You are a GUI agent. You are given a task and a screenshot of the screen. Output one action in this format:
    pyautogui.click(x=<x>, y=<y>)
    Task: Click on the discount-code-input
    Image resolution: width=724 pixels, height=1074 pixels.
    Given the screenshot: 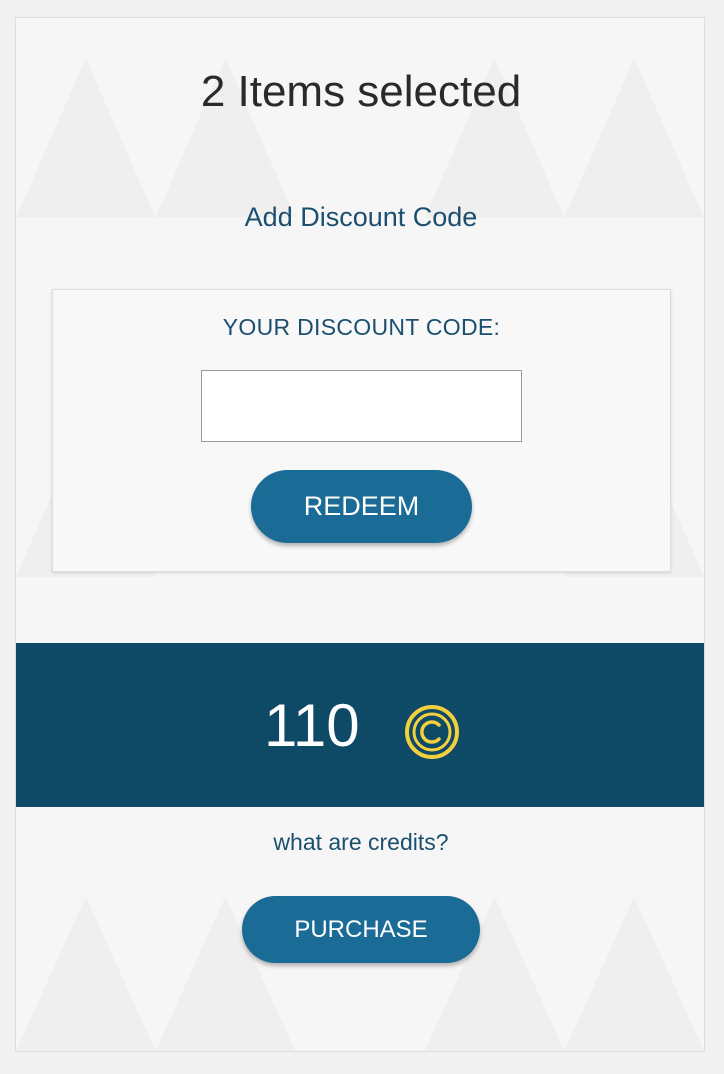 What is the action you would take?
    pyautogui.click(x=361, y=406)
    